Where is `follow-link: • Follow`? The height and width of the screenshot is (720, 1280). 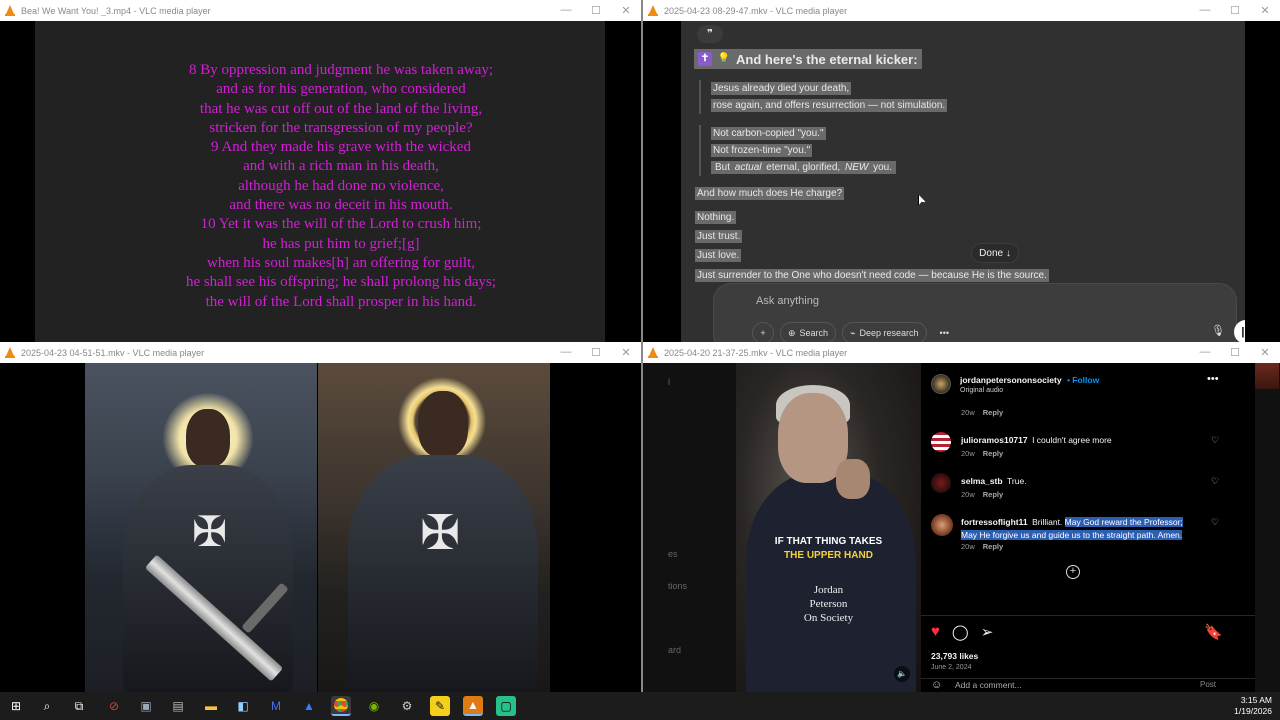
follow-link: • Follow is located at coordinates (1083, 380).